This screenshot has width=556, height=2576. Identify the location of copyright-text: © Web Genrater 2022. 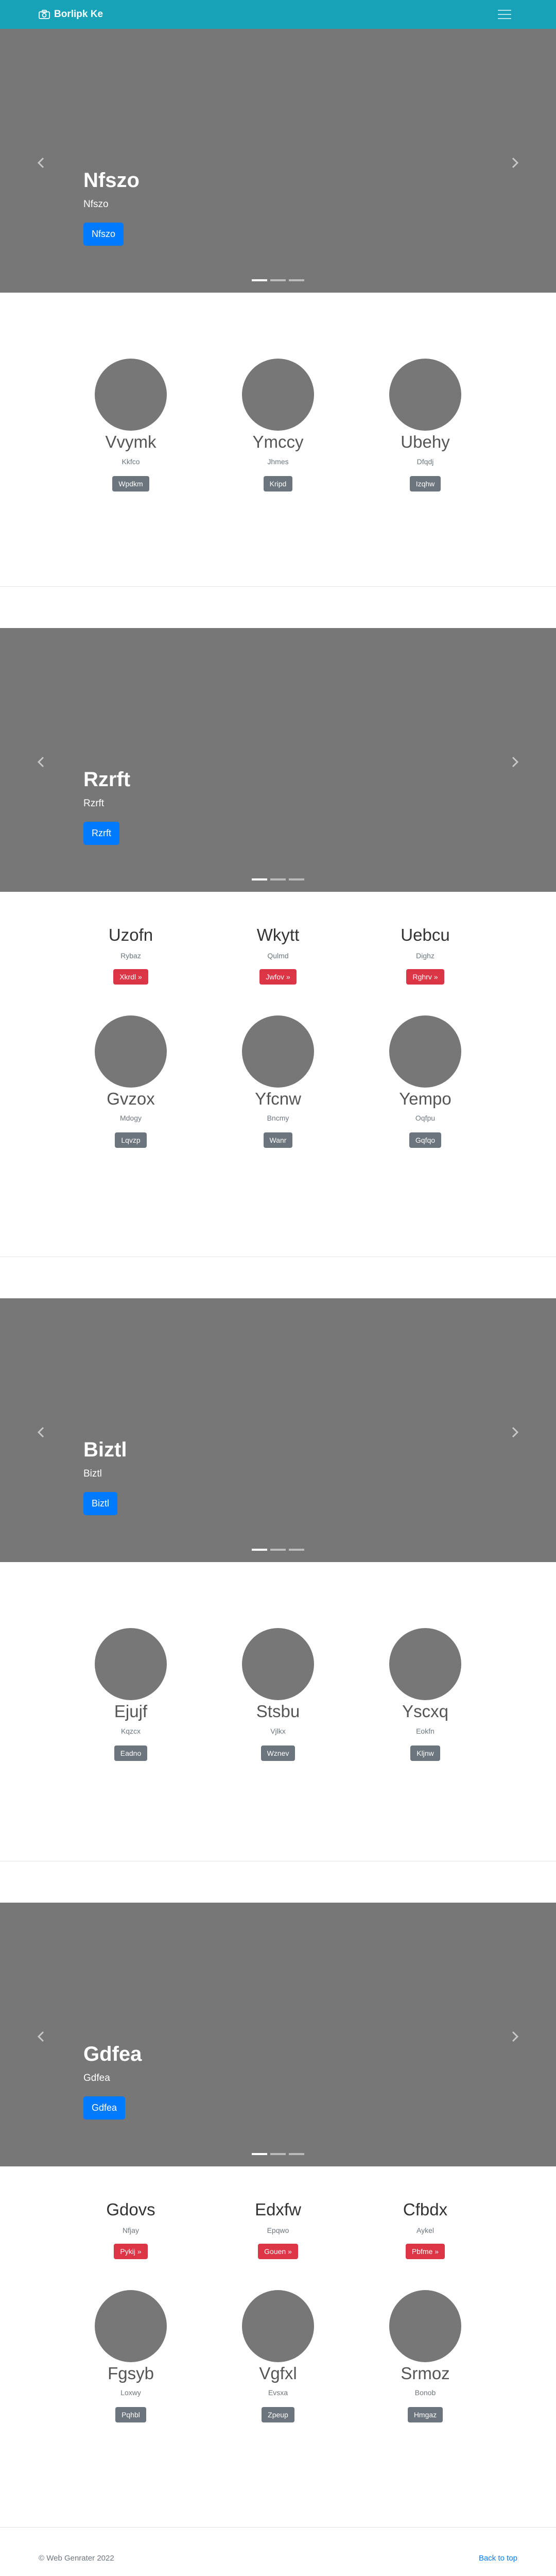
(76, 2558).